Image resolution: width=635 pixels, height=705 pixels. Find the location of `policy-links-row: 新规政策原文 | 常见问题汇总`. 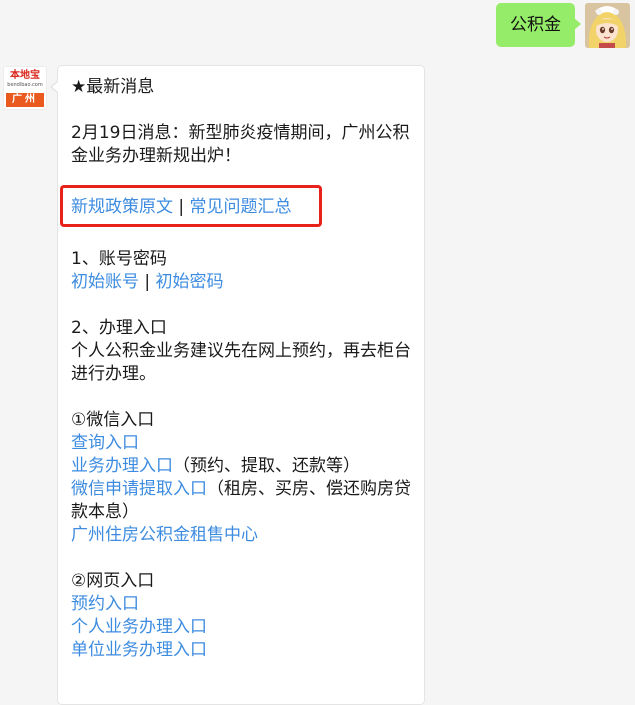

policy-links-row: 新规政策原文 | 常见问题汇总 is located at coordinates (241, 207).